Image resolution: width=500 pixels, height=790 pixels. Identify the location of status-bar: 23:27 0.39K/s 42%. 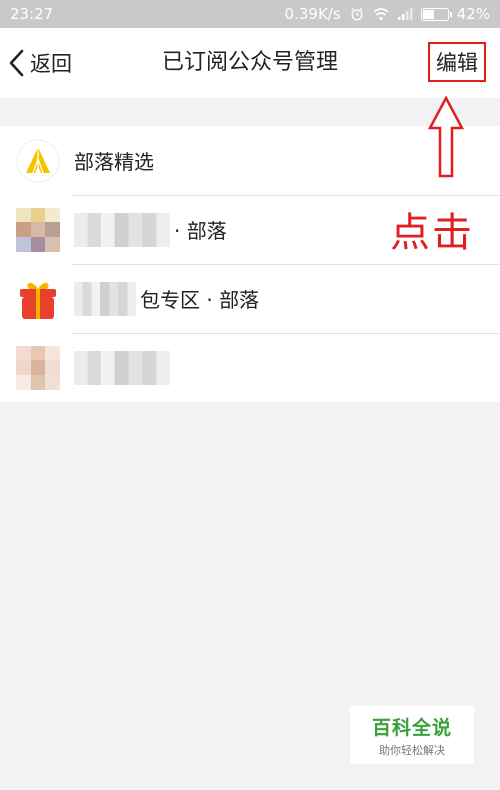
(250, 14).